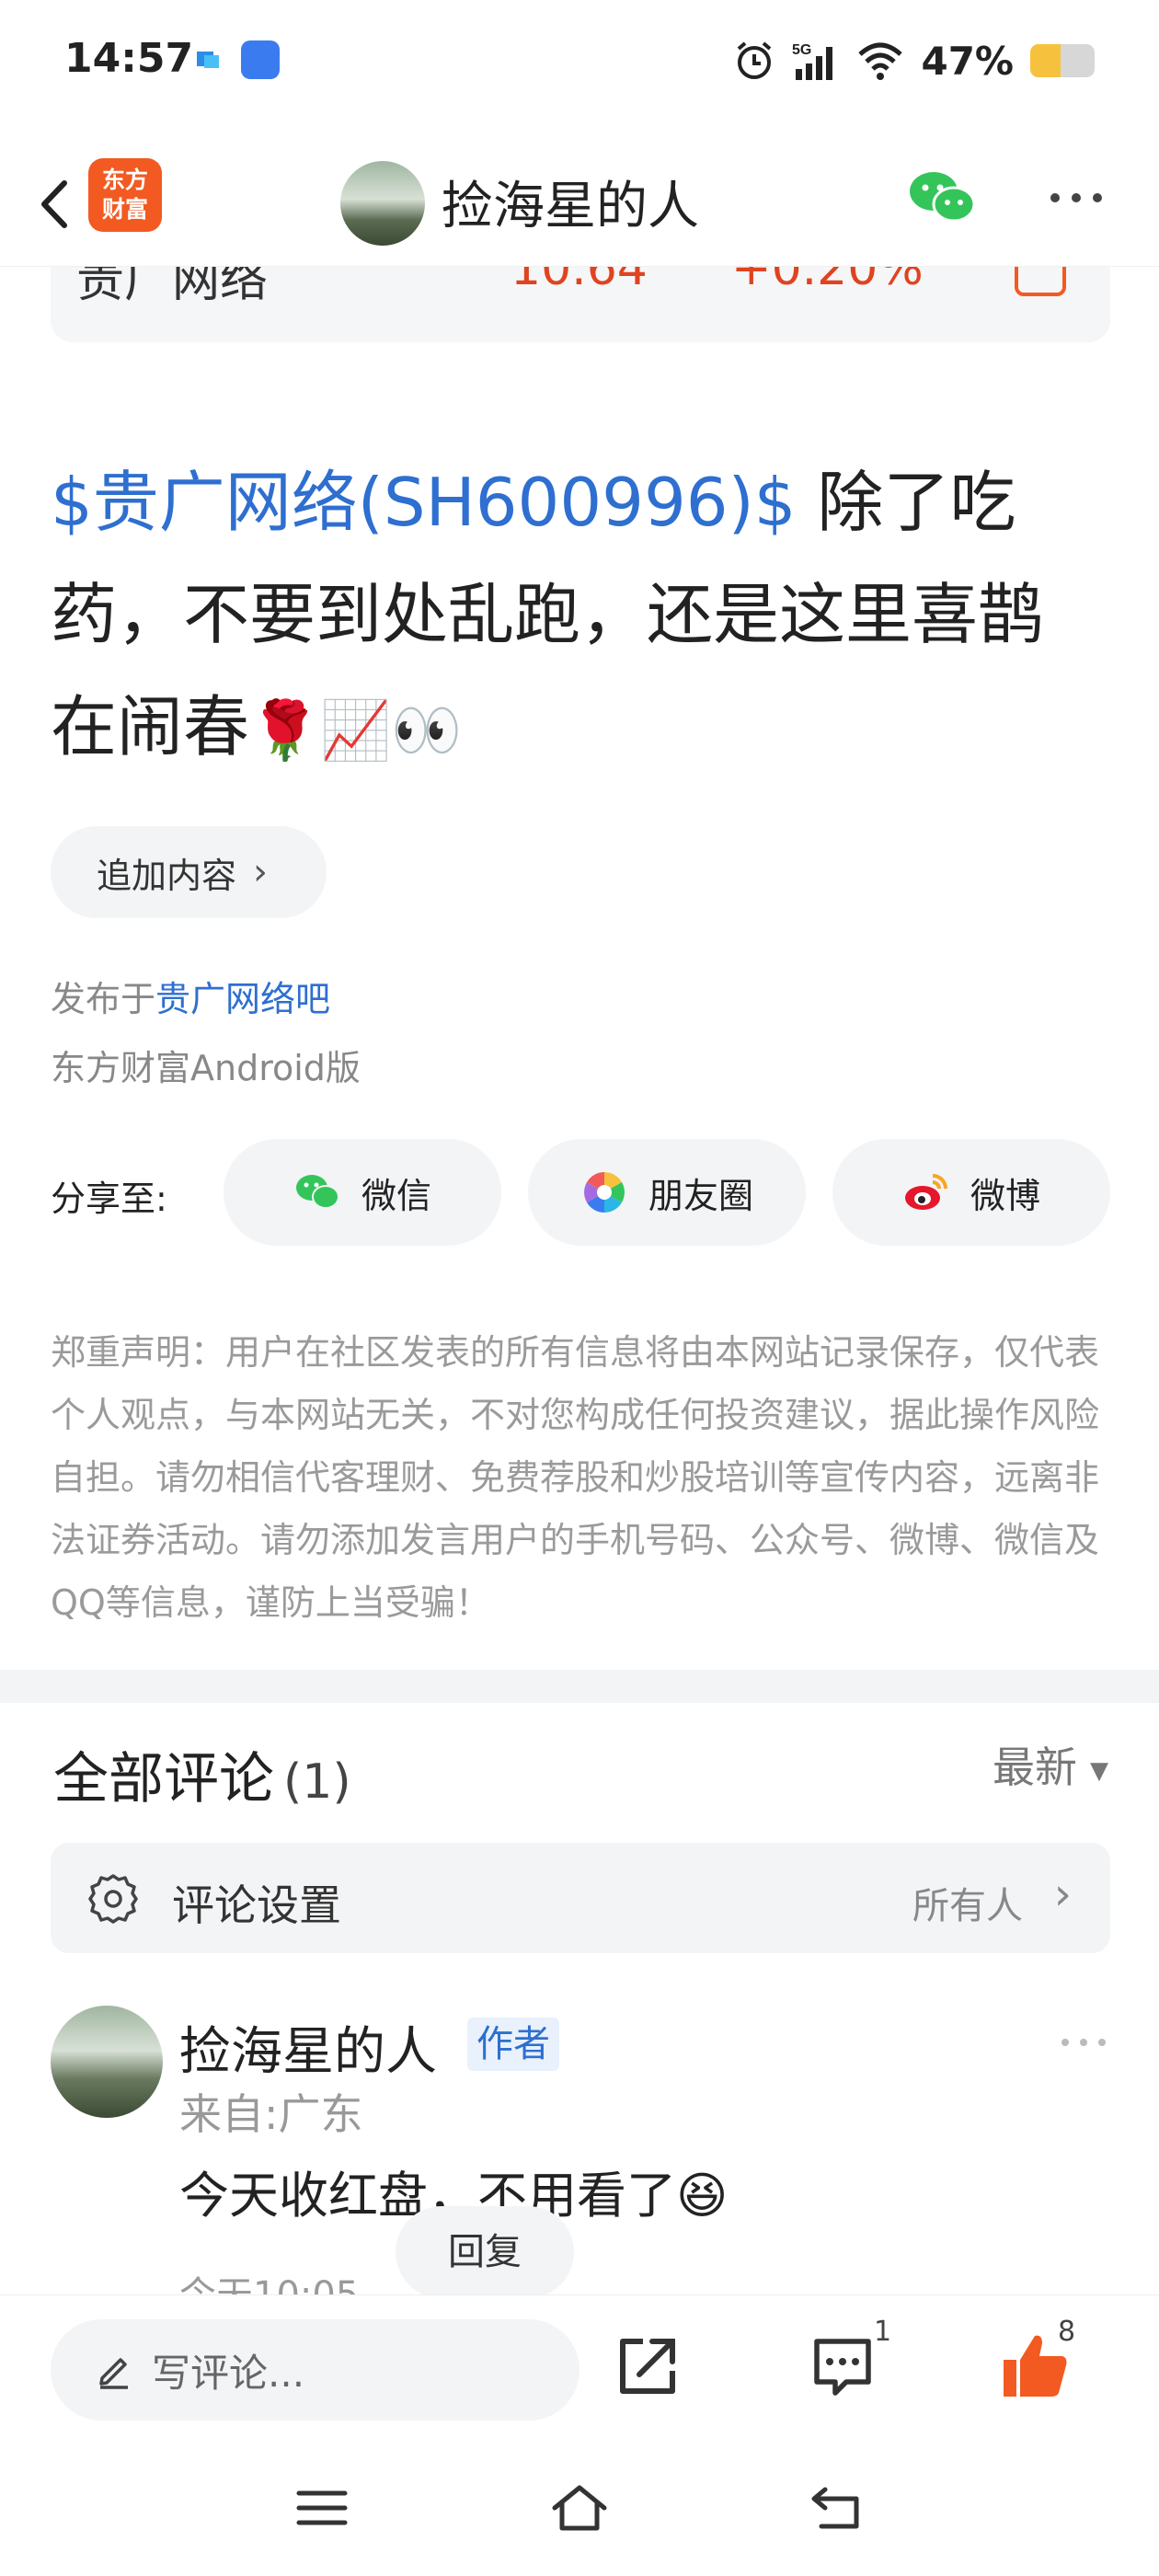 This screenshot has height=2576, width=1159. I want to click on gear-icon, so click(113, 1899).